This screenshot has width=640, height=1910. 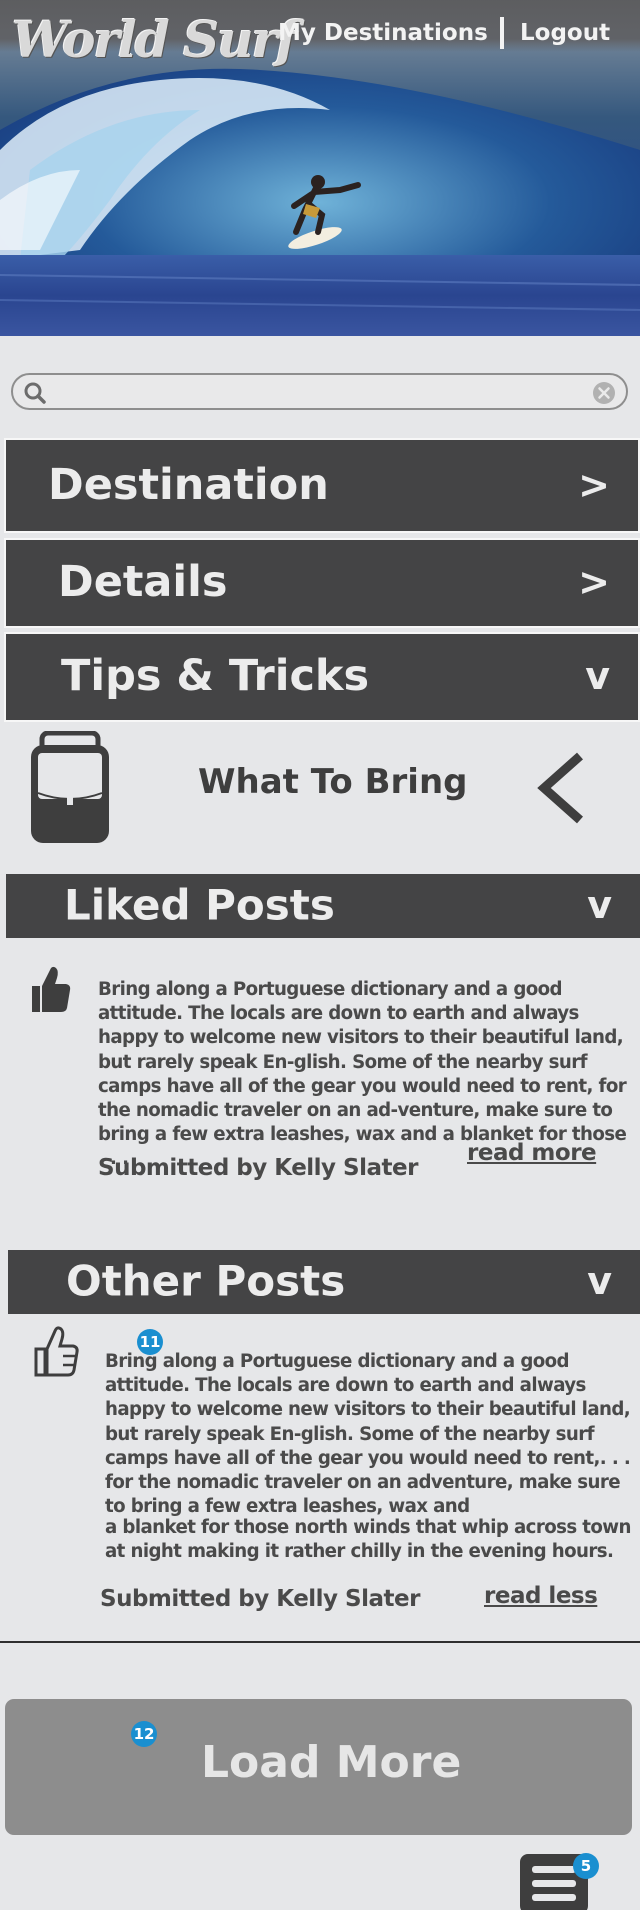 I want to click on liked-post-author: Submitted by Kelly Slater, so click(x=258, y=1168).